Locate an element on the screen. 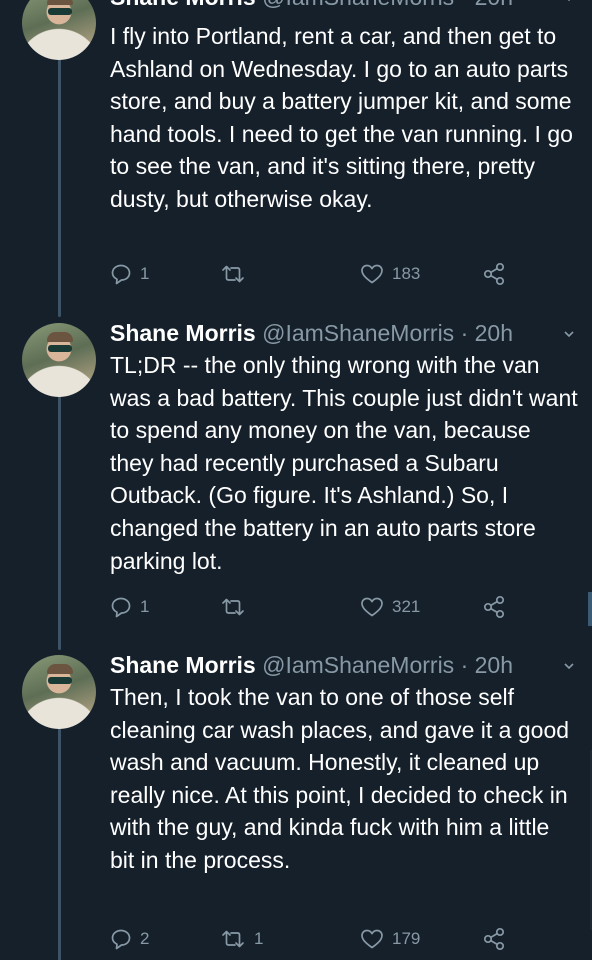 This screenshot has width=592, height=960. reply-count: 2 is located at coordinates (145, 938).